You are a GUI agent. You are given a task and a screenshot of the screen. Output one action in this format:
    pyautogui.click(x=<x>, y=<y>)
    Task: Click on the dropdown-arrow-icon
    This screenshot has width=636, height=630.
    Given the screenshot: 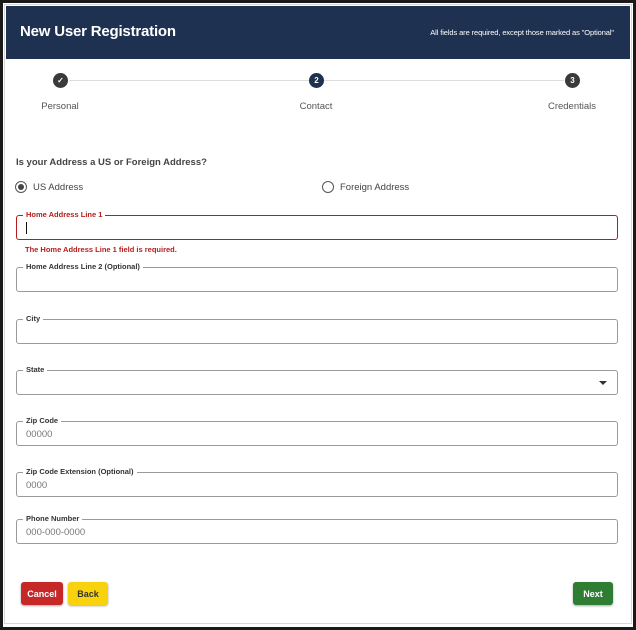 What is the action you would take?
    pyautogui.click(x=603, y=383)
    